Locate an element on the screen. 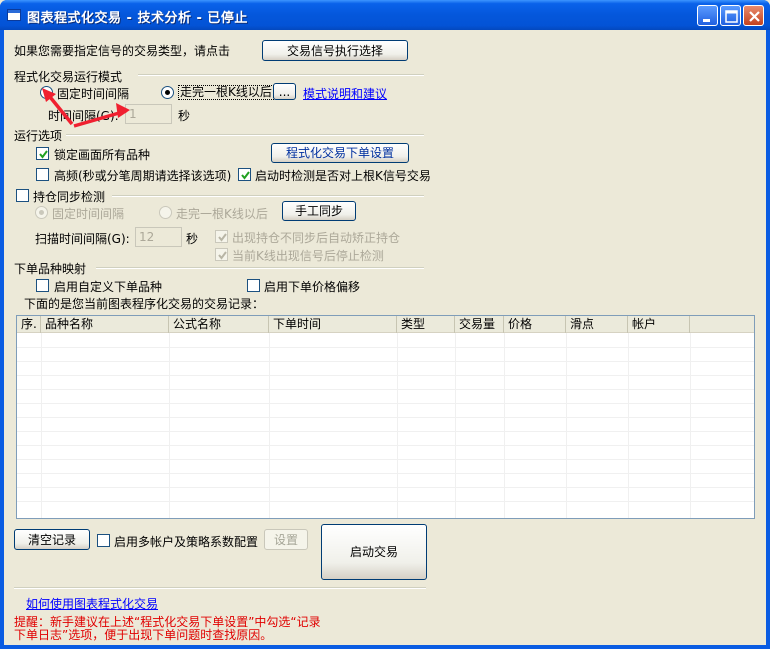 The image size is (770, 649). high-freq-label: 高频(秒或分笔周期请选择该选项) is located at coordinates (142, 175).